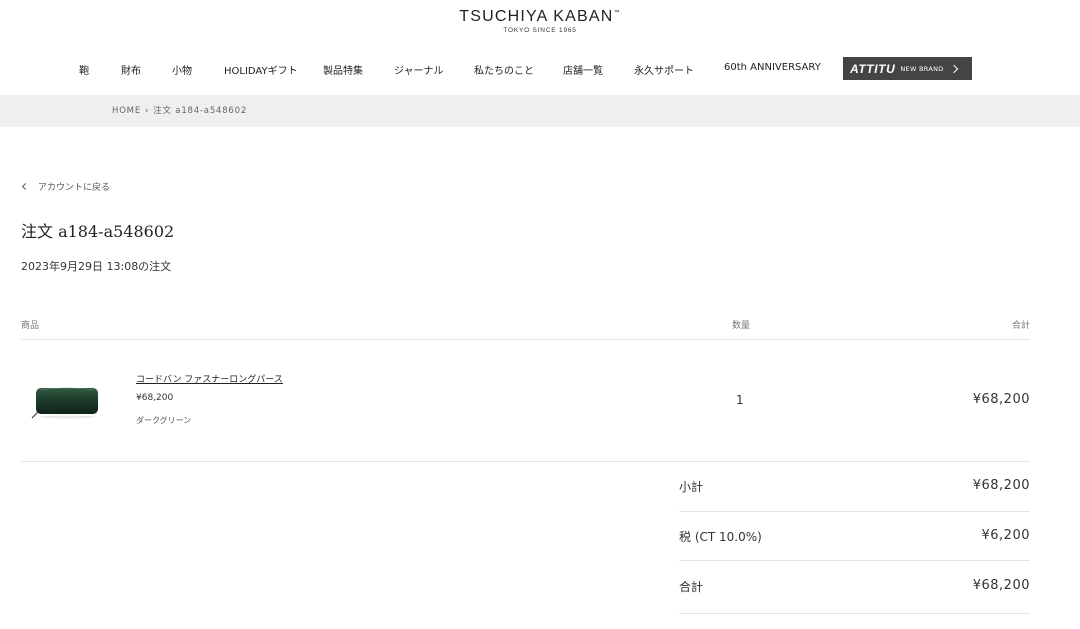 The height and width of the screenshot is (629, 1080). I want to click on attitu-brand-button: ATTITU NEW BRAND, so click(907, 68).